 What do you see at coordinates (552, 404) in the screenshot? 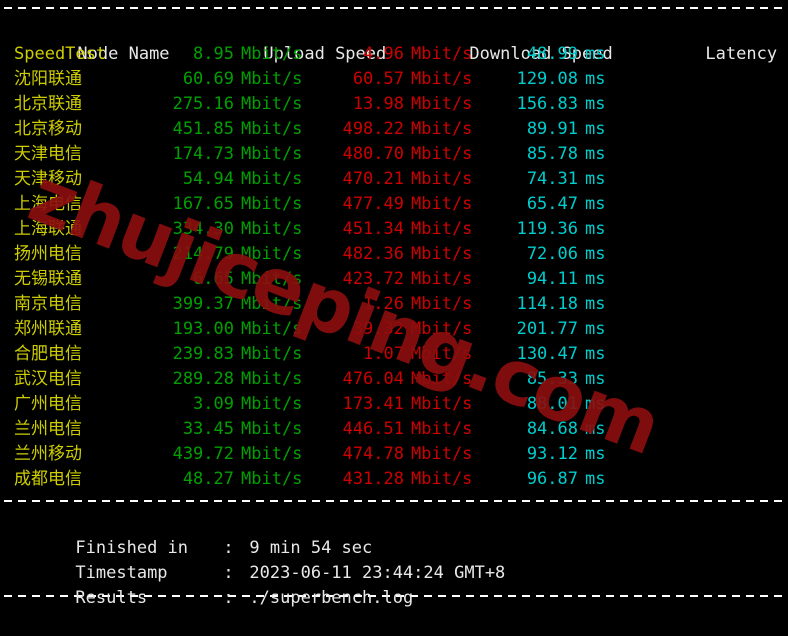
I see `latency-value: 88.01` at bounding box center [552, 404].